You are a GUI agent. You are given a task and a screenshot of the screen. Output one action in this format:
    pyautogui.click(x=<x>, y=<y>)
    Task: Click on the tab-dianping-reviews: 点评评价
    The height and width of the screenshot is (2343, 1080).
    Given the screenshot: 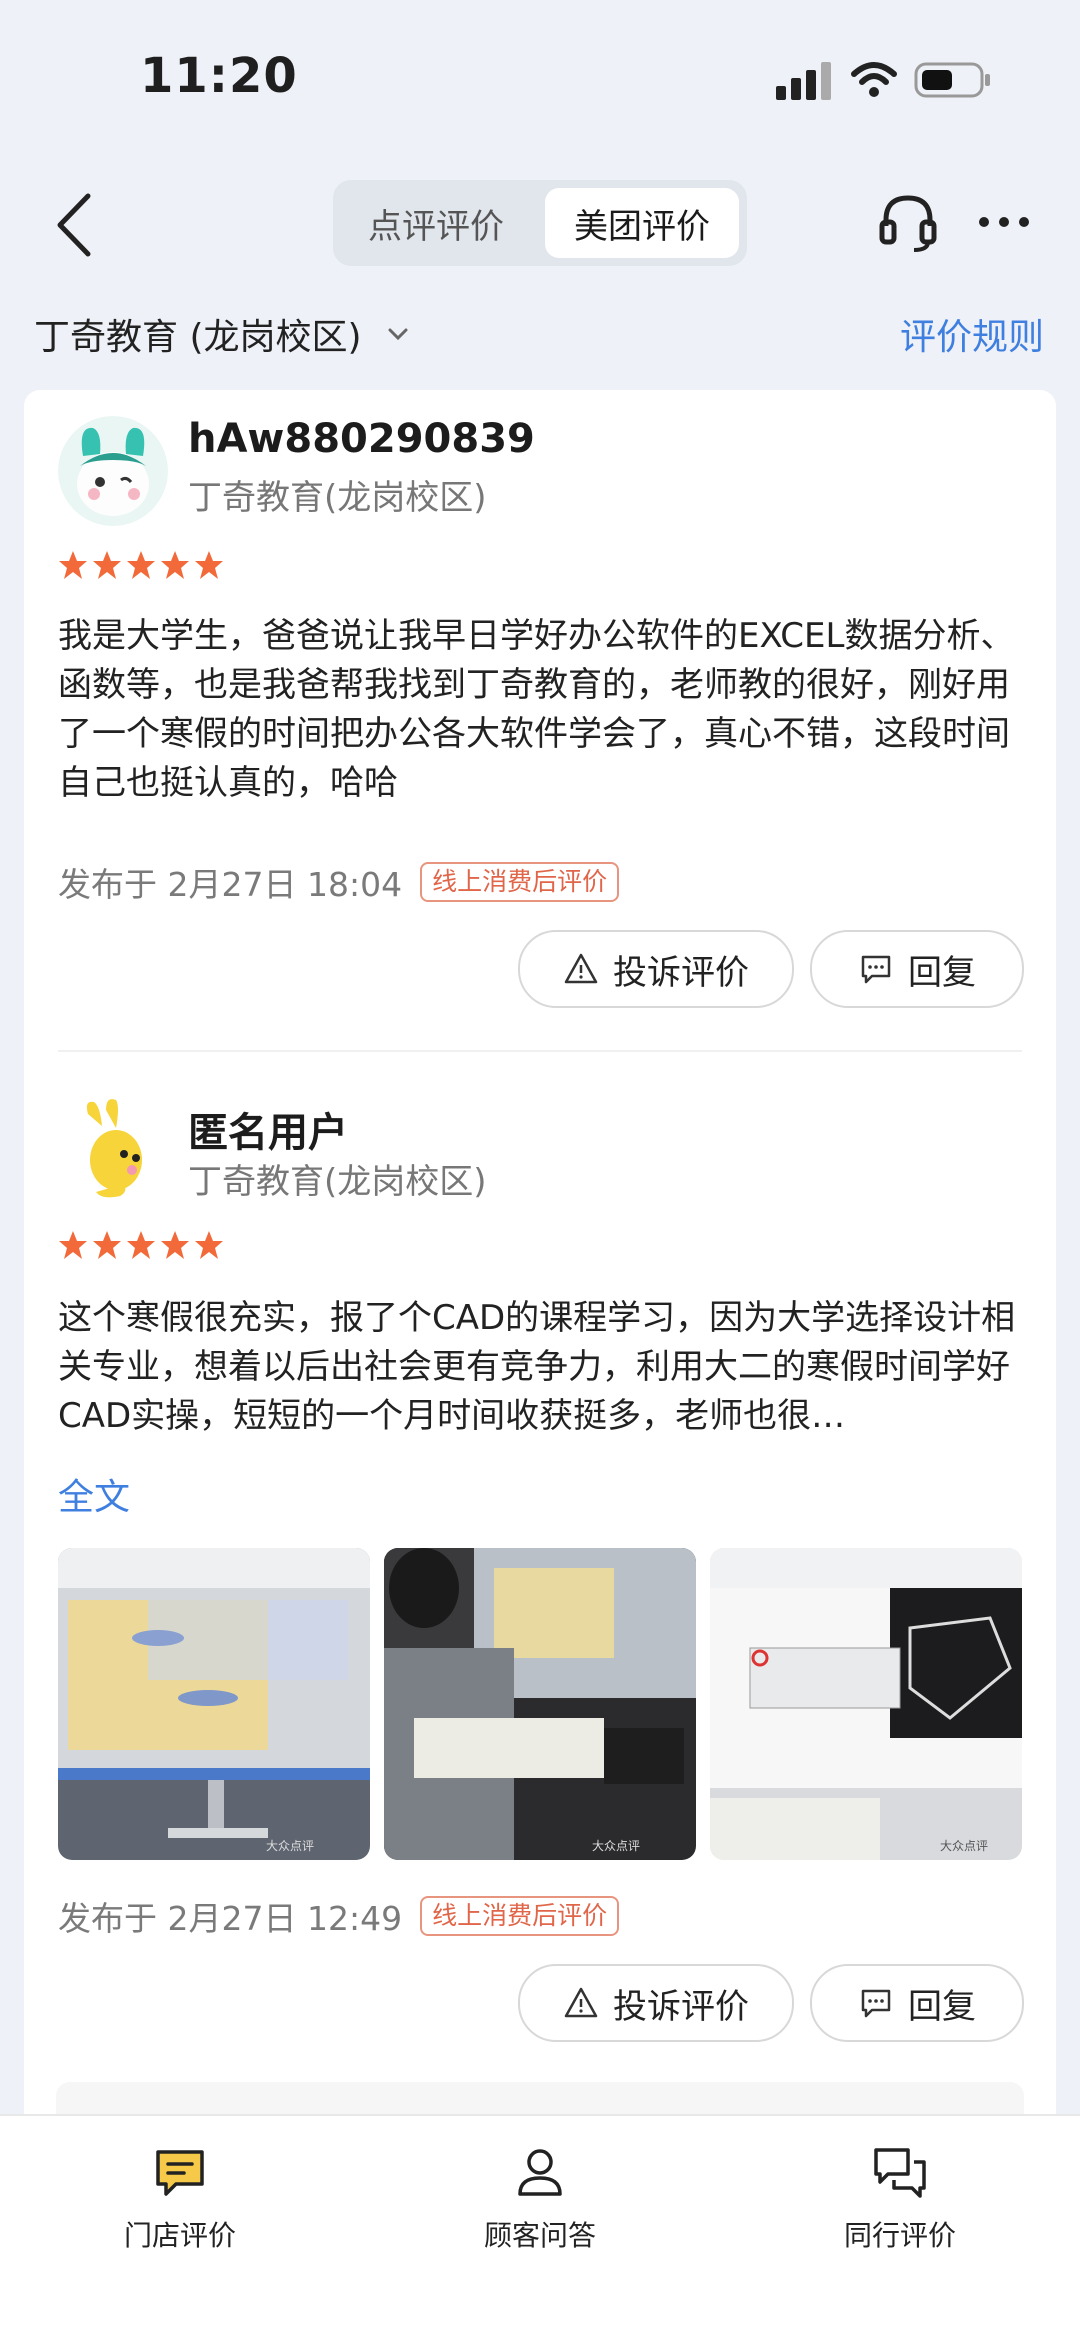 What is the action you would take?
    pyautogui.click(x=436, y=223)
    